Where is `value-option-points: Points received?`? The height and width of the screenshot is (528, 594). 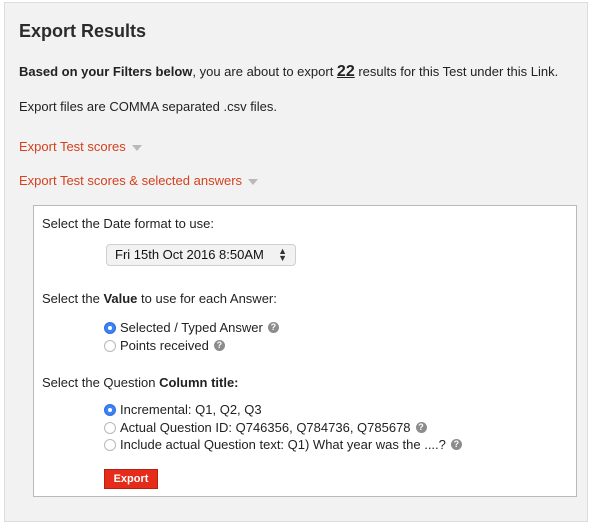 value-option-points: Points received? is located at coordinates (164, 346).